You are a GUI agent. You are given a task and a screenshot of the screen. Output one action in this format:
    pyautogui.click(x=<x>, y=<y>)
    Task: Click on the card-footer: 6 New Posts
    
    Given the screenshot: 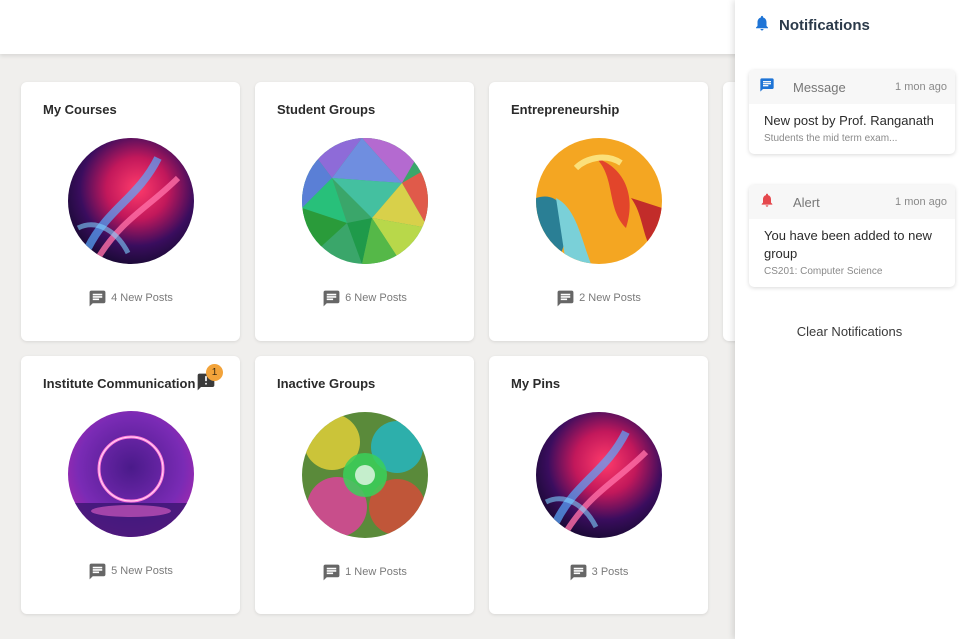 What is the action you would take?
    pyautogui.click(x=364, y=298)
    